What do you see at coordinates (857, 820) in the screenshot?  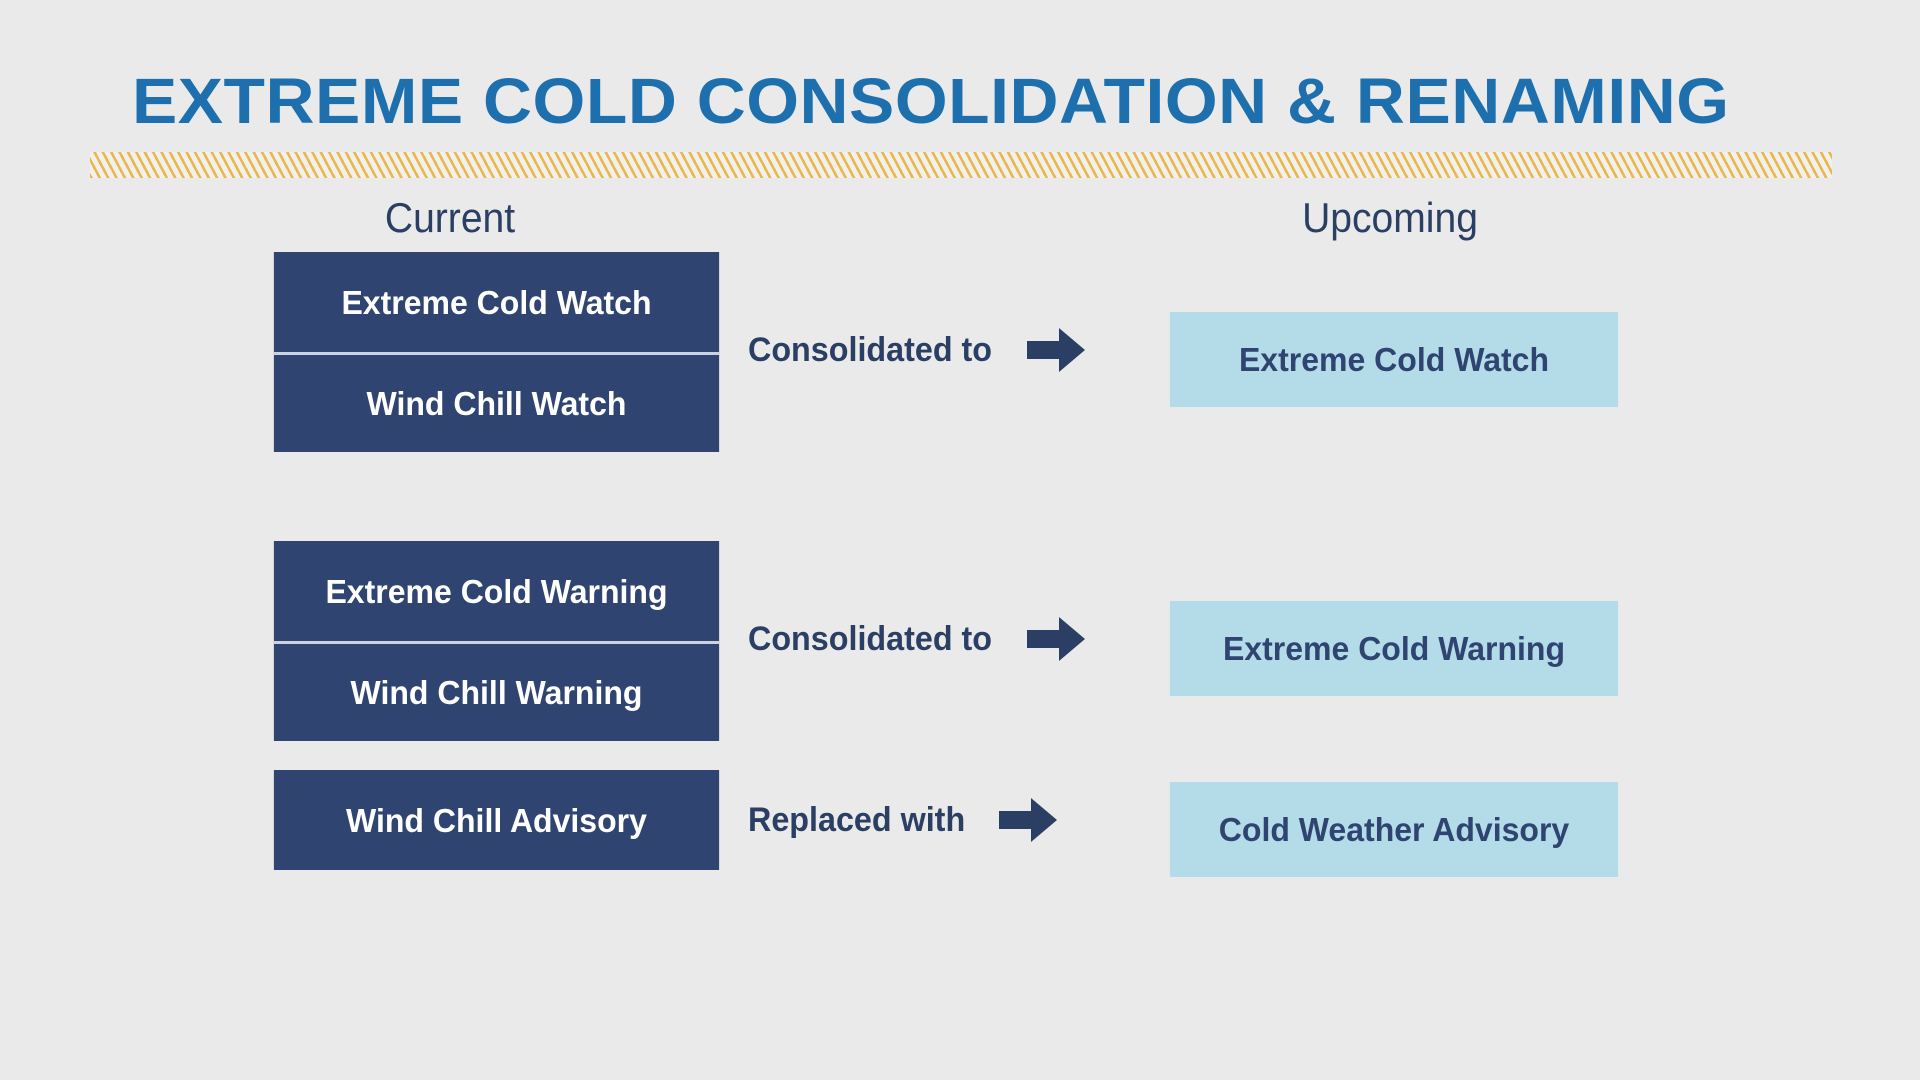 I see `relation-label: Replaced with` at bounding box center [857, 820].